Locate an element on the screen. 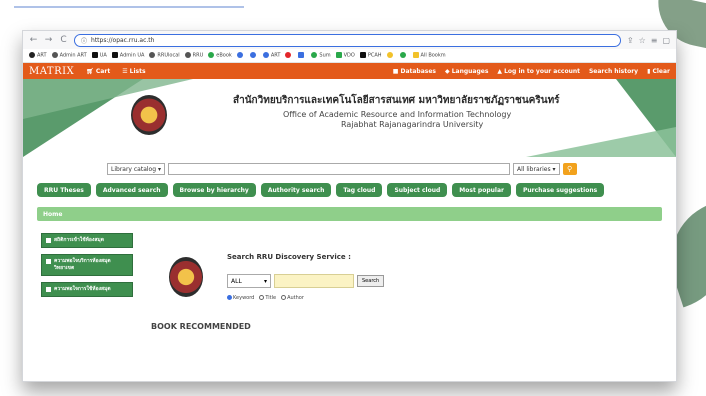 Image resolution: width=706 pixels, height=396 pixels. discovery-search-button: Search is located at coordinates (371, 281).